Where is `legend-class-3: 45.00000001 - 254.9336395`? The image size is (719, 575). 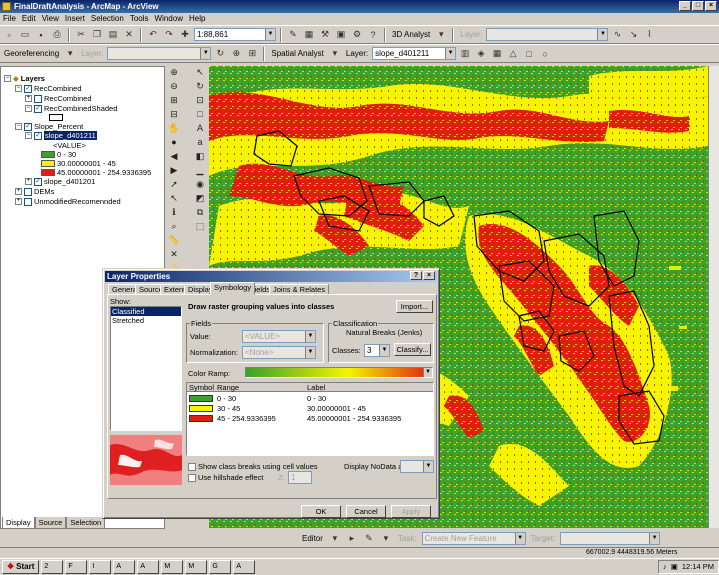 legend-class-3: 45.00000001 - 254.9336395 is located at coordinates (96, 172).